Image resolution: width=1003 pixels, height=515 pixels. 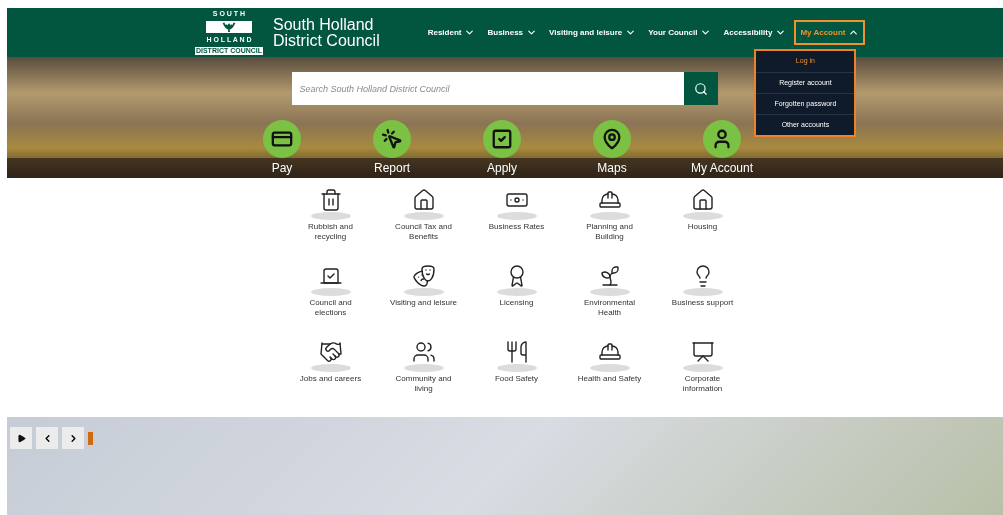 What do you see at coordinates (516, 300) in the screenshot?
I see `service-link: Licensing` at bounding box center [516, 300].